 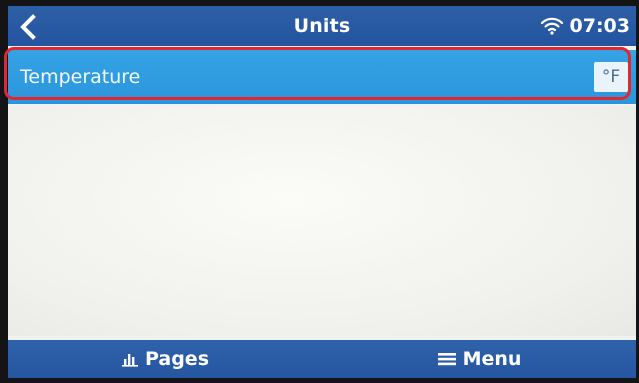 What do you see at coordinates (322, 26) in the screenshot?
I see `title-bar: Units 07:03` at bounding box center [322, 26].